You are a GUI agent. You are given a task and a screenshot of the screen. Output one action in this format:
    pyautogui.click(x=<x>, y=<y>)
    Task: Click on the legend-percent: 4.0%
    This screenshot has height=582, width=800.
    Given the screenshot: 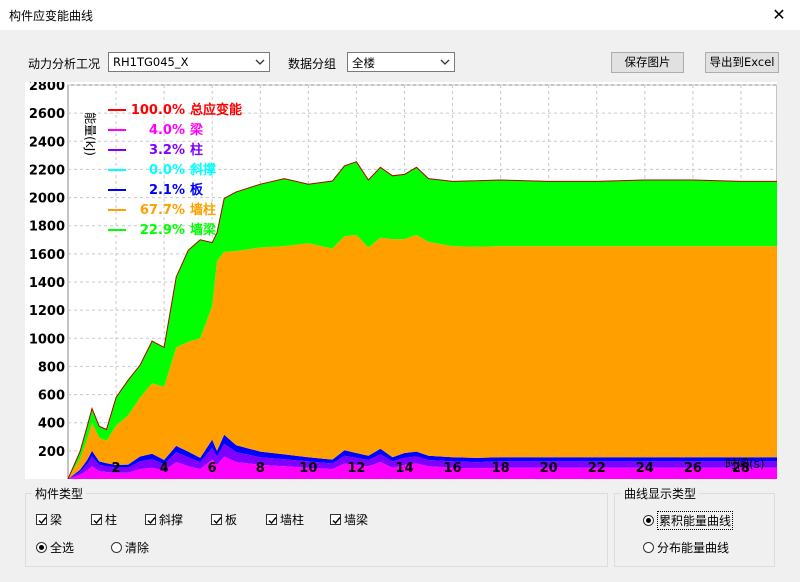 What is the action you would take?
    pyautogui.click(x=167, y=130)
    